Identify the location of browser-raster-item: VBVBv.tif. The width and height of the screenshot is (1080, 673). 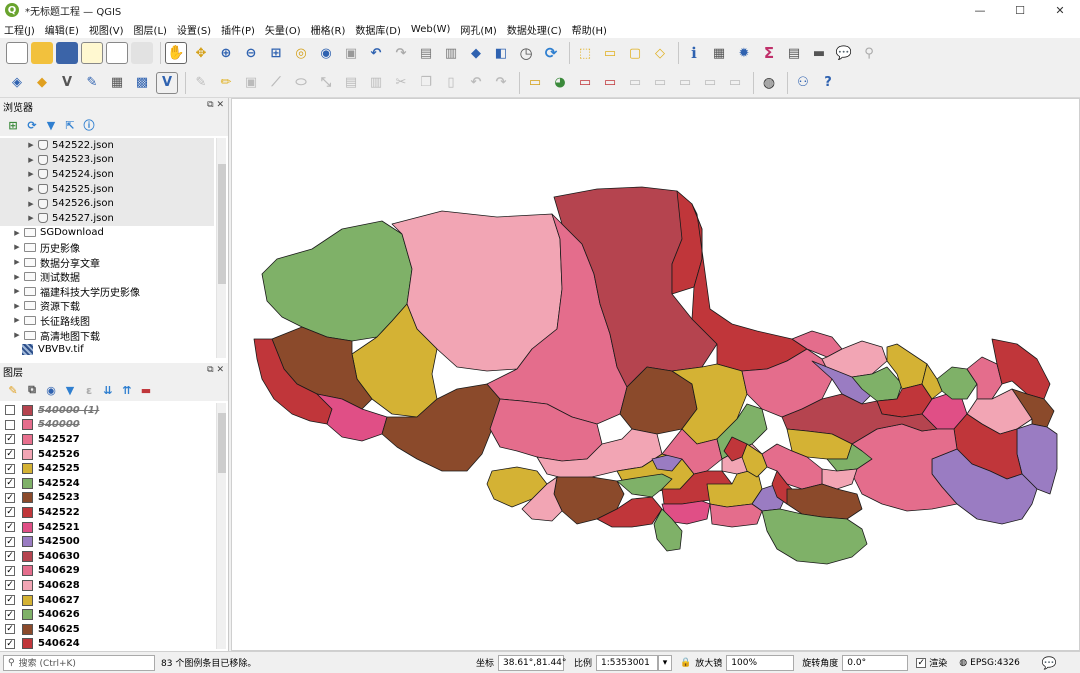
(107, 349).